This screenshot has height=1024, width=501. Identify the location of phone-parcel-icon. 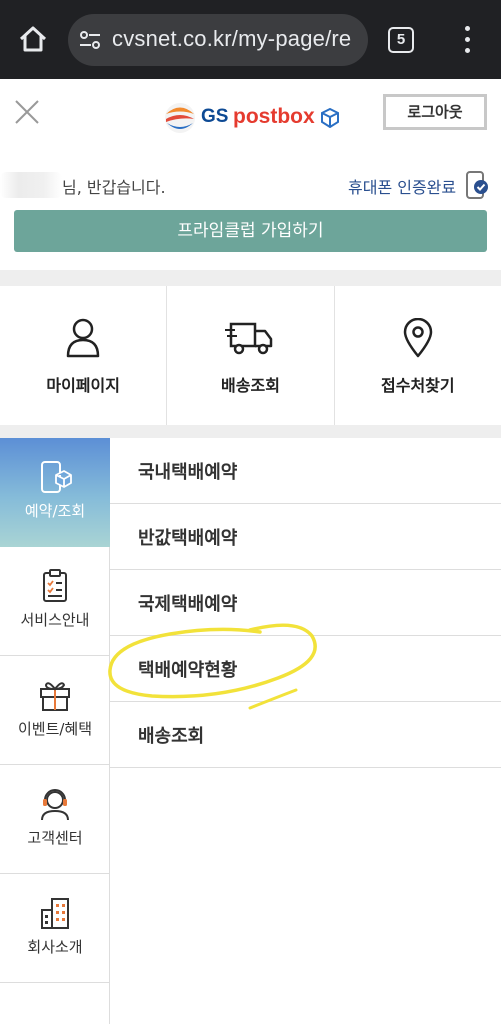
(55, 477).